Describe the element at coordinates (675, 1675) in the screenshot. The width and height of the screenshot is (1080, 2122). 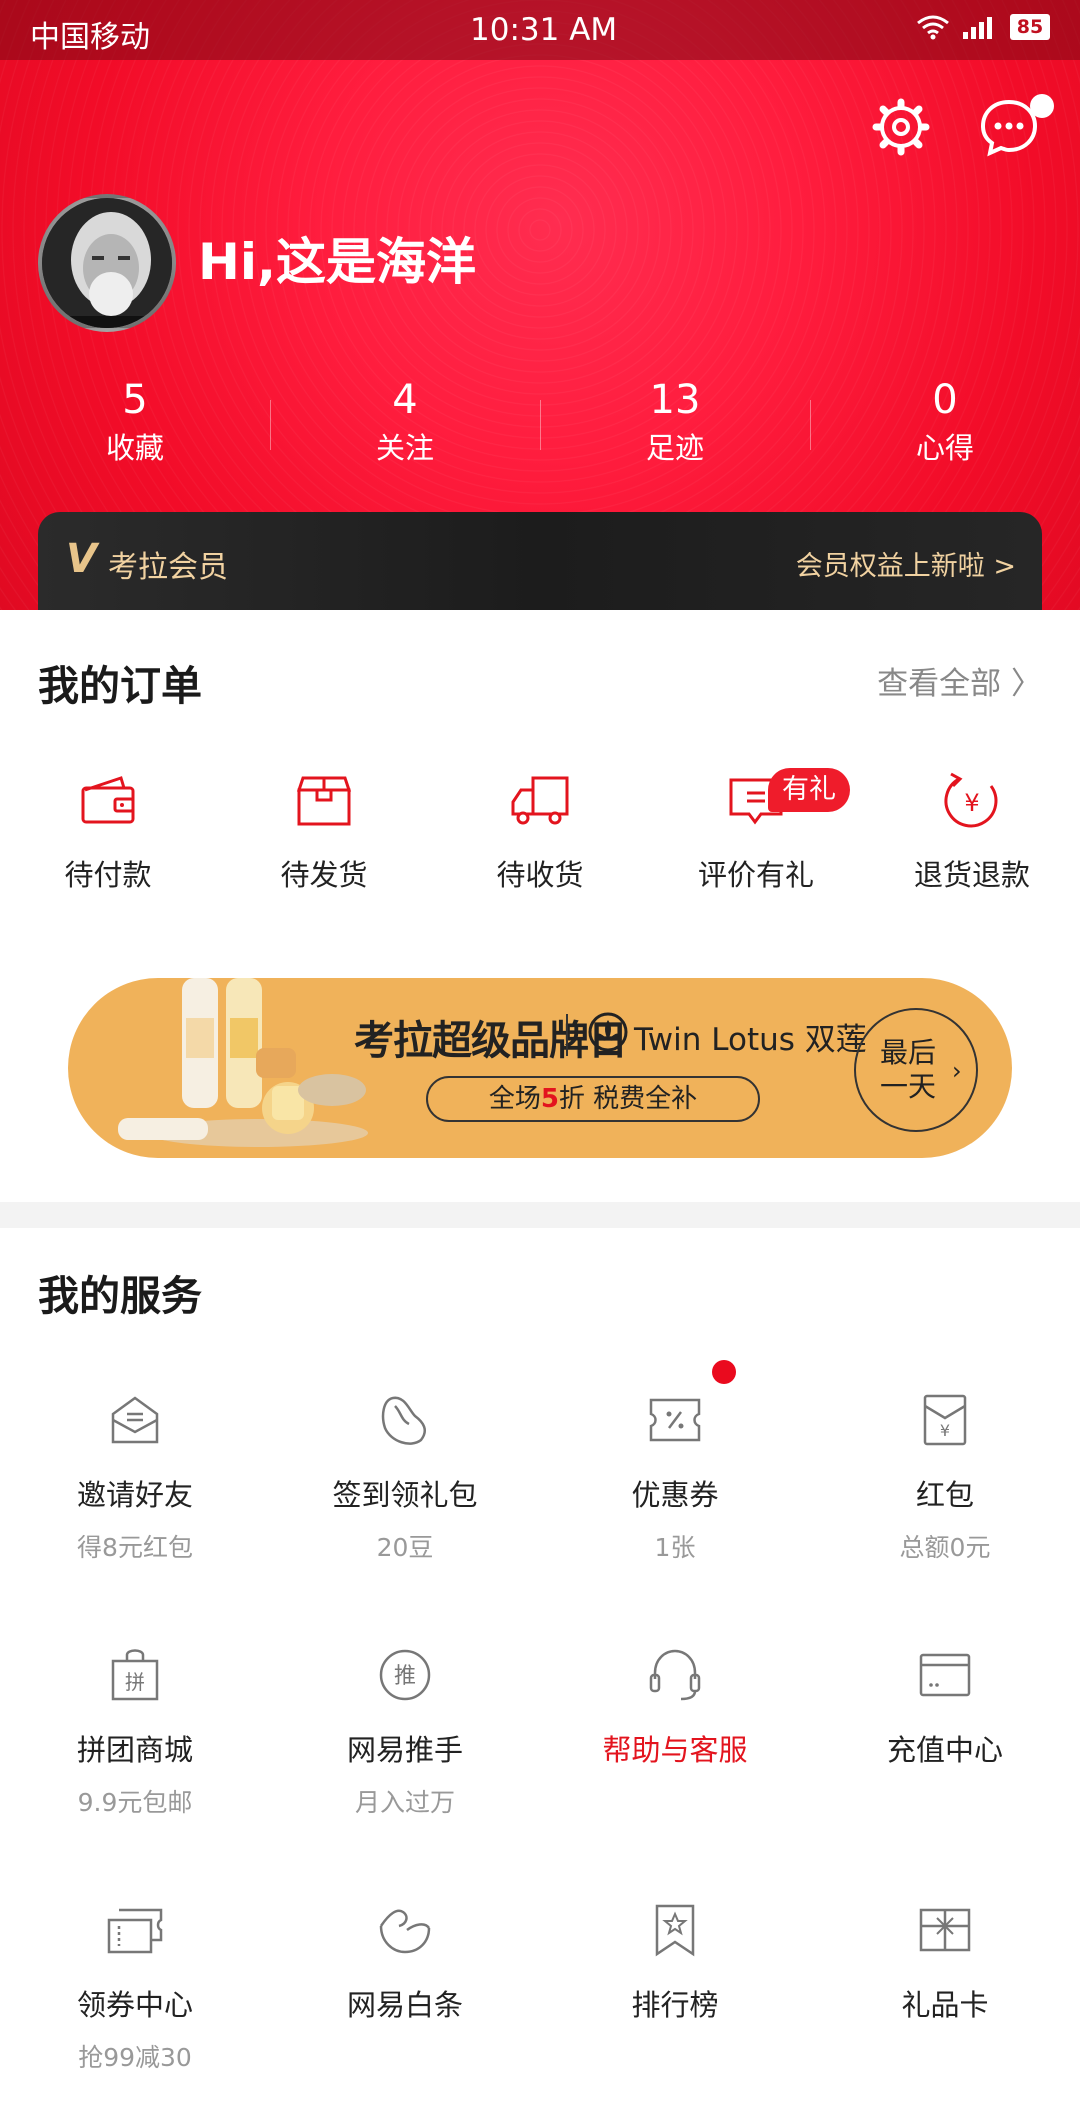
I see `headset-icon` at that location.